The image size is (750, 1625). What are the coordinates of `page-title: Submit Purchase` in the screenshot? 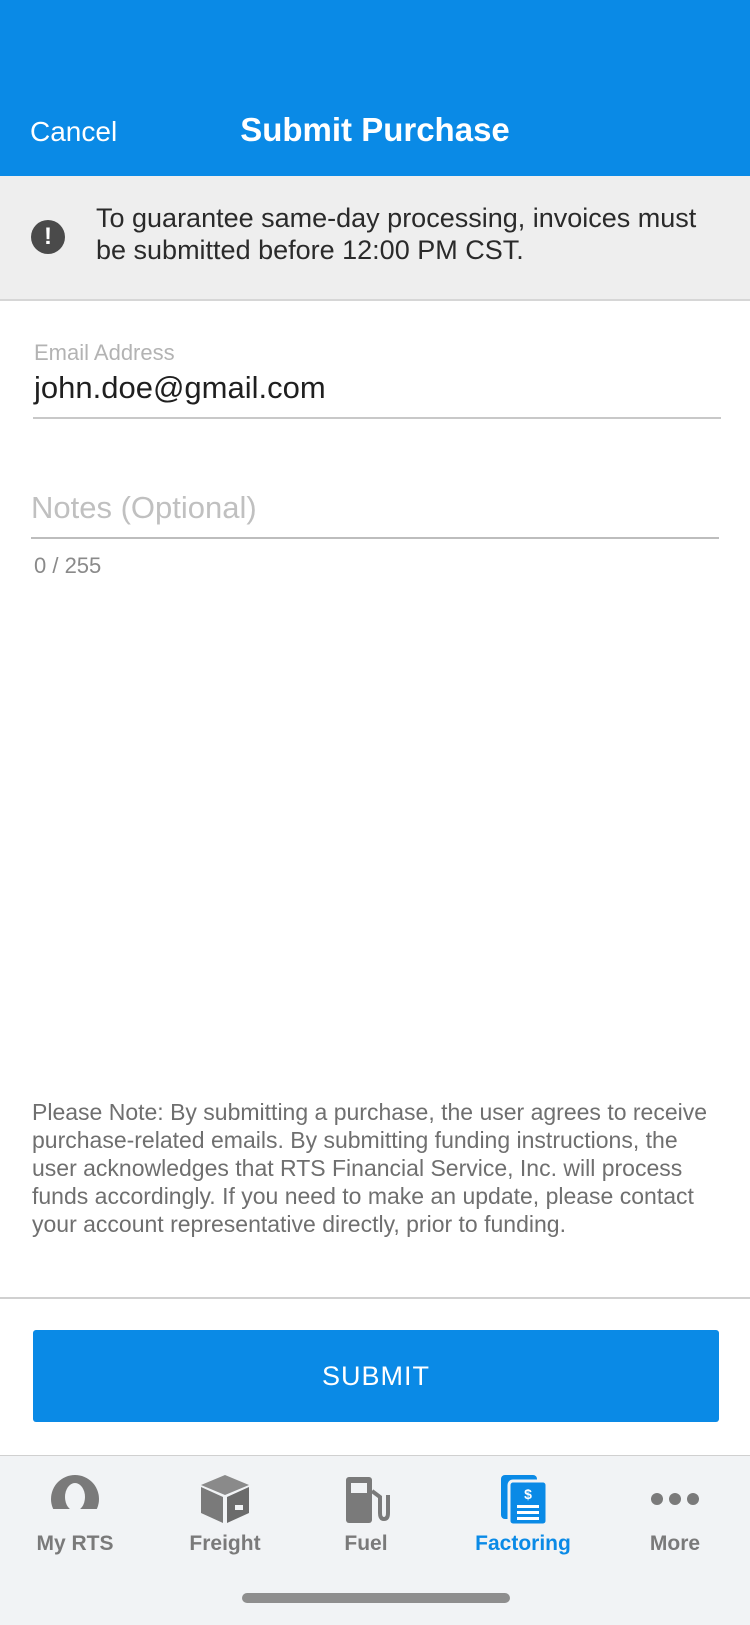 It's located at (375, 129).